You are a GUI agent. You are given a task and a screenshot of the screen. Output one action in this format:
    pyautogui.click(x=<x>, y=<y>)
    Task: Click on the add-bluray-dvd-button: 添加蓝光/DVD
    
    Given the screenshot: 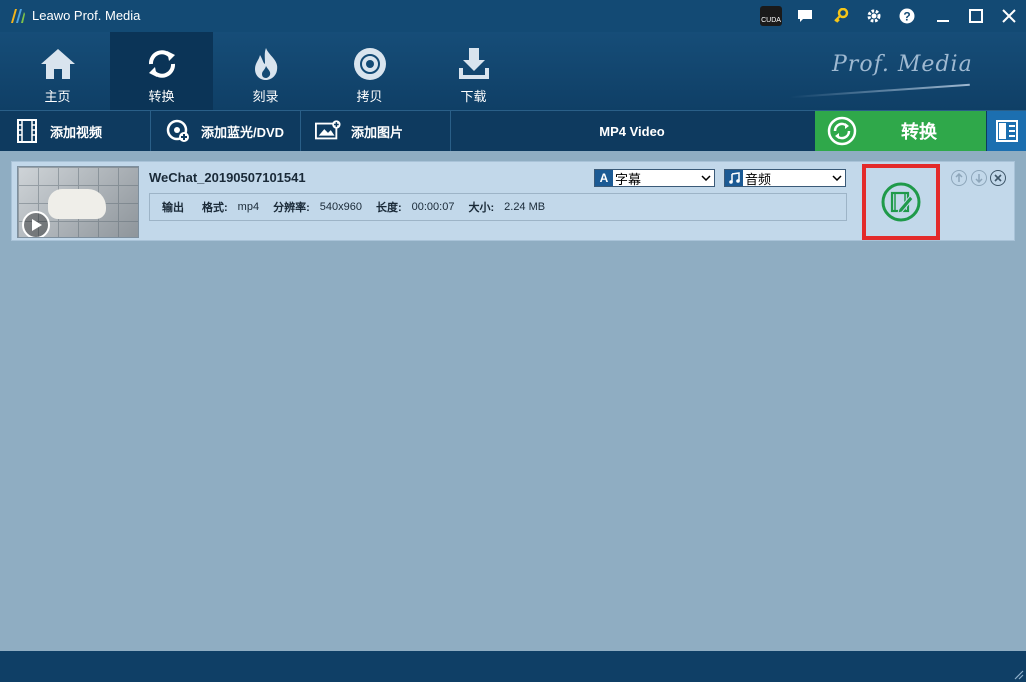 What is the action you would take?
    pyautogui.click(x=226, y=131)
    